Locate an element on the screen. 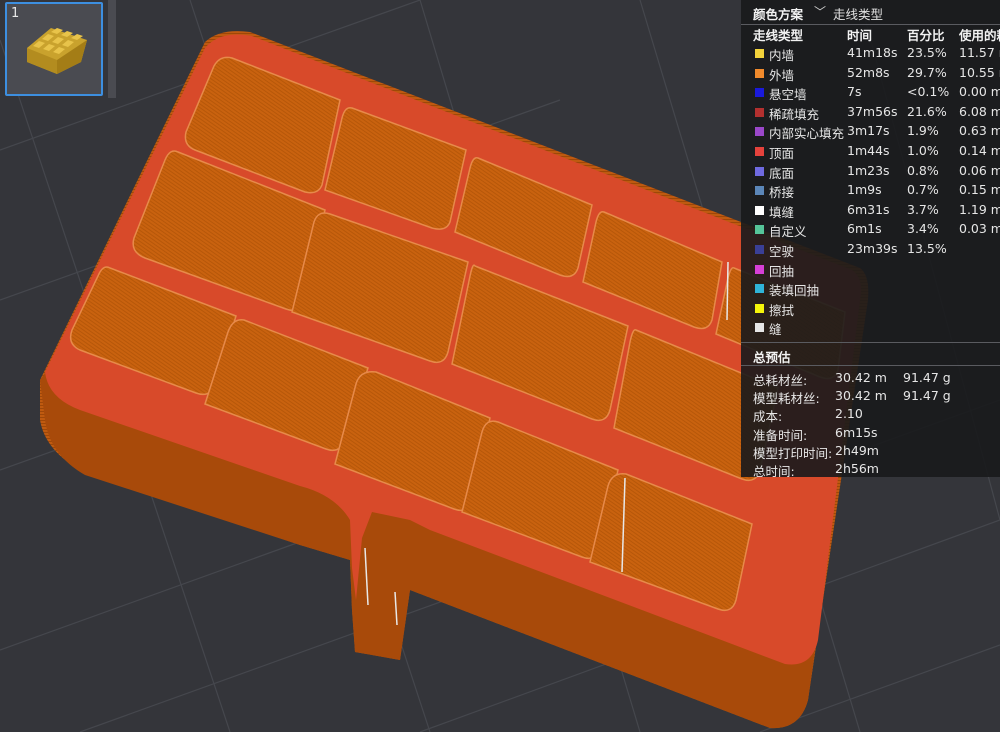 Image resolution: width=1000 pixels, height=732 pixels. feature-time: 52m8s is located at coordinates (868, 72).